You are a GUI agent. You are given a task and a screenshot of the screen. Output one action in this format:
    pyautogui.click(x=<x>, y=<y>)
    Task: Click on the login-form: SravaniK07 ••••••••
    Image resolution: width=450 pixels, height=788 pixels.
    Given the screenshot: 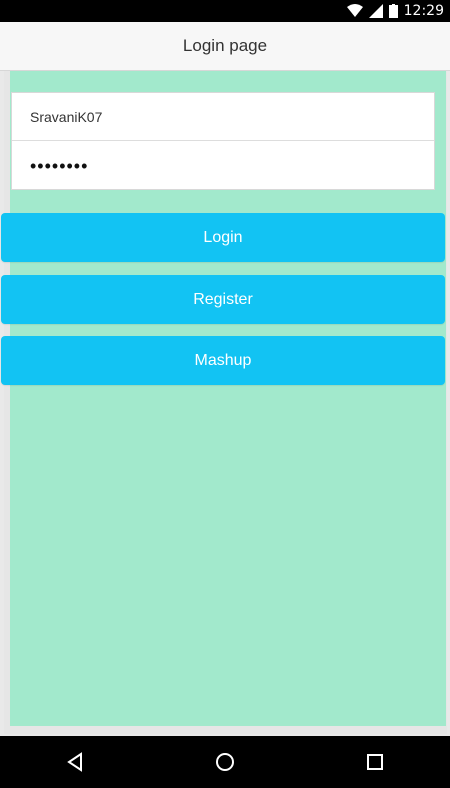 What is the action you would take?
    pyautogui.click(x=223, y=141)
    